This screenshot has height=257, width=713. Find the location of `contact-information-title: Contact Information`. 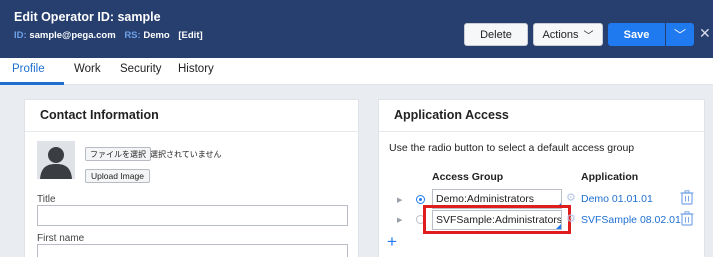

contact-information-title: Contact Information is located at coordinates (99, 115).